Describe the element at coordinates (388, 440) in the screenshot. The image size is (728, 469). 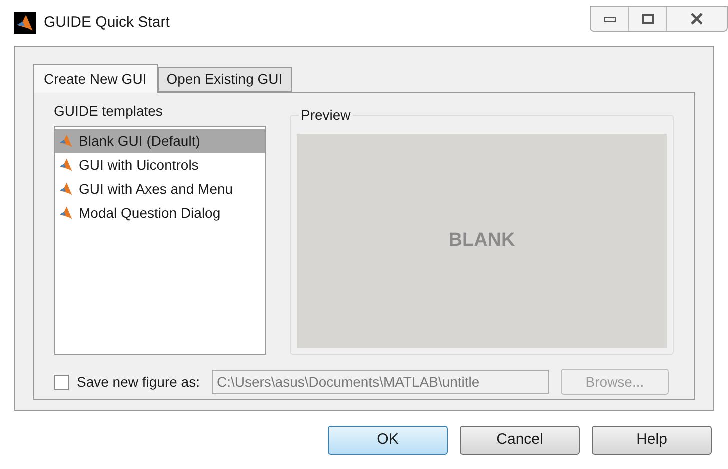
I see `dialog-button: OK` at that location.